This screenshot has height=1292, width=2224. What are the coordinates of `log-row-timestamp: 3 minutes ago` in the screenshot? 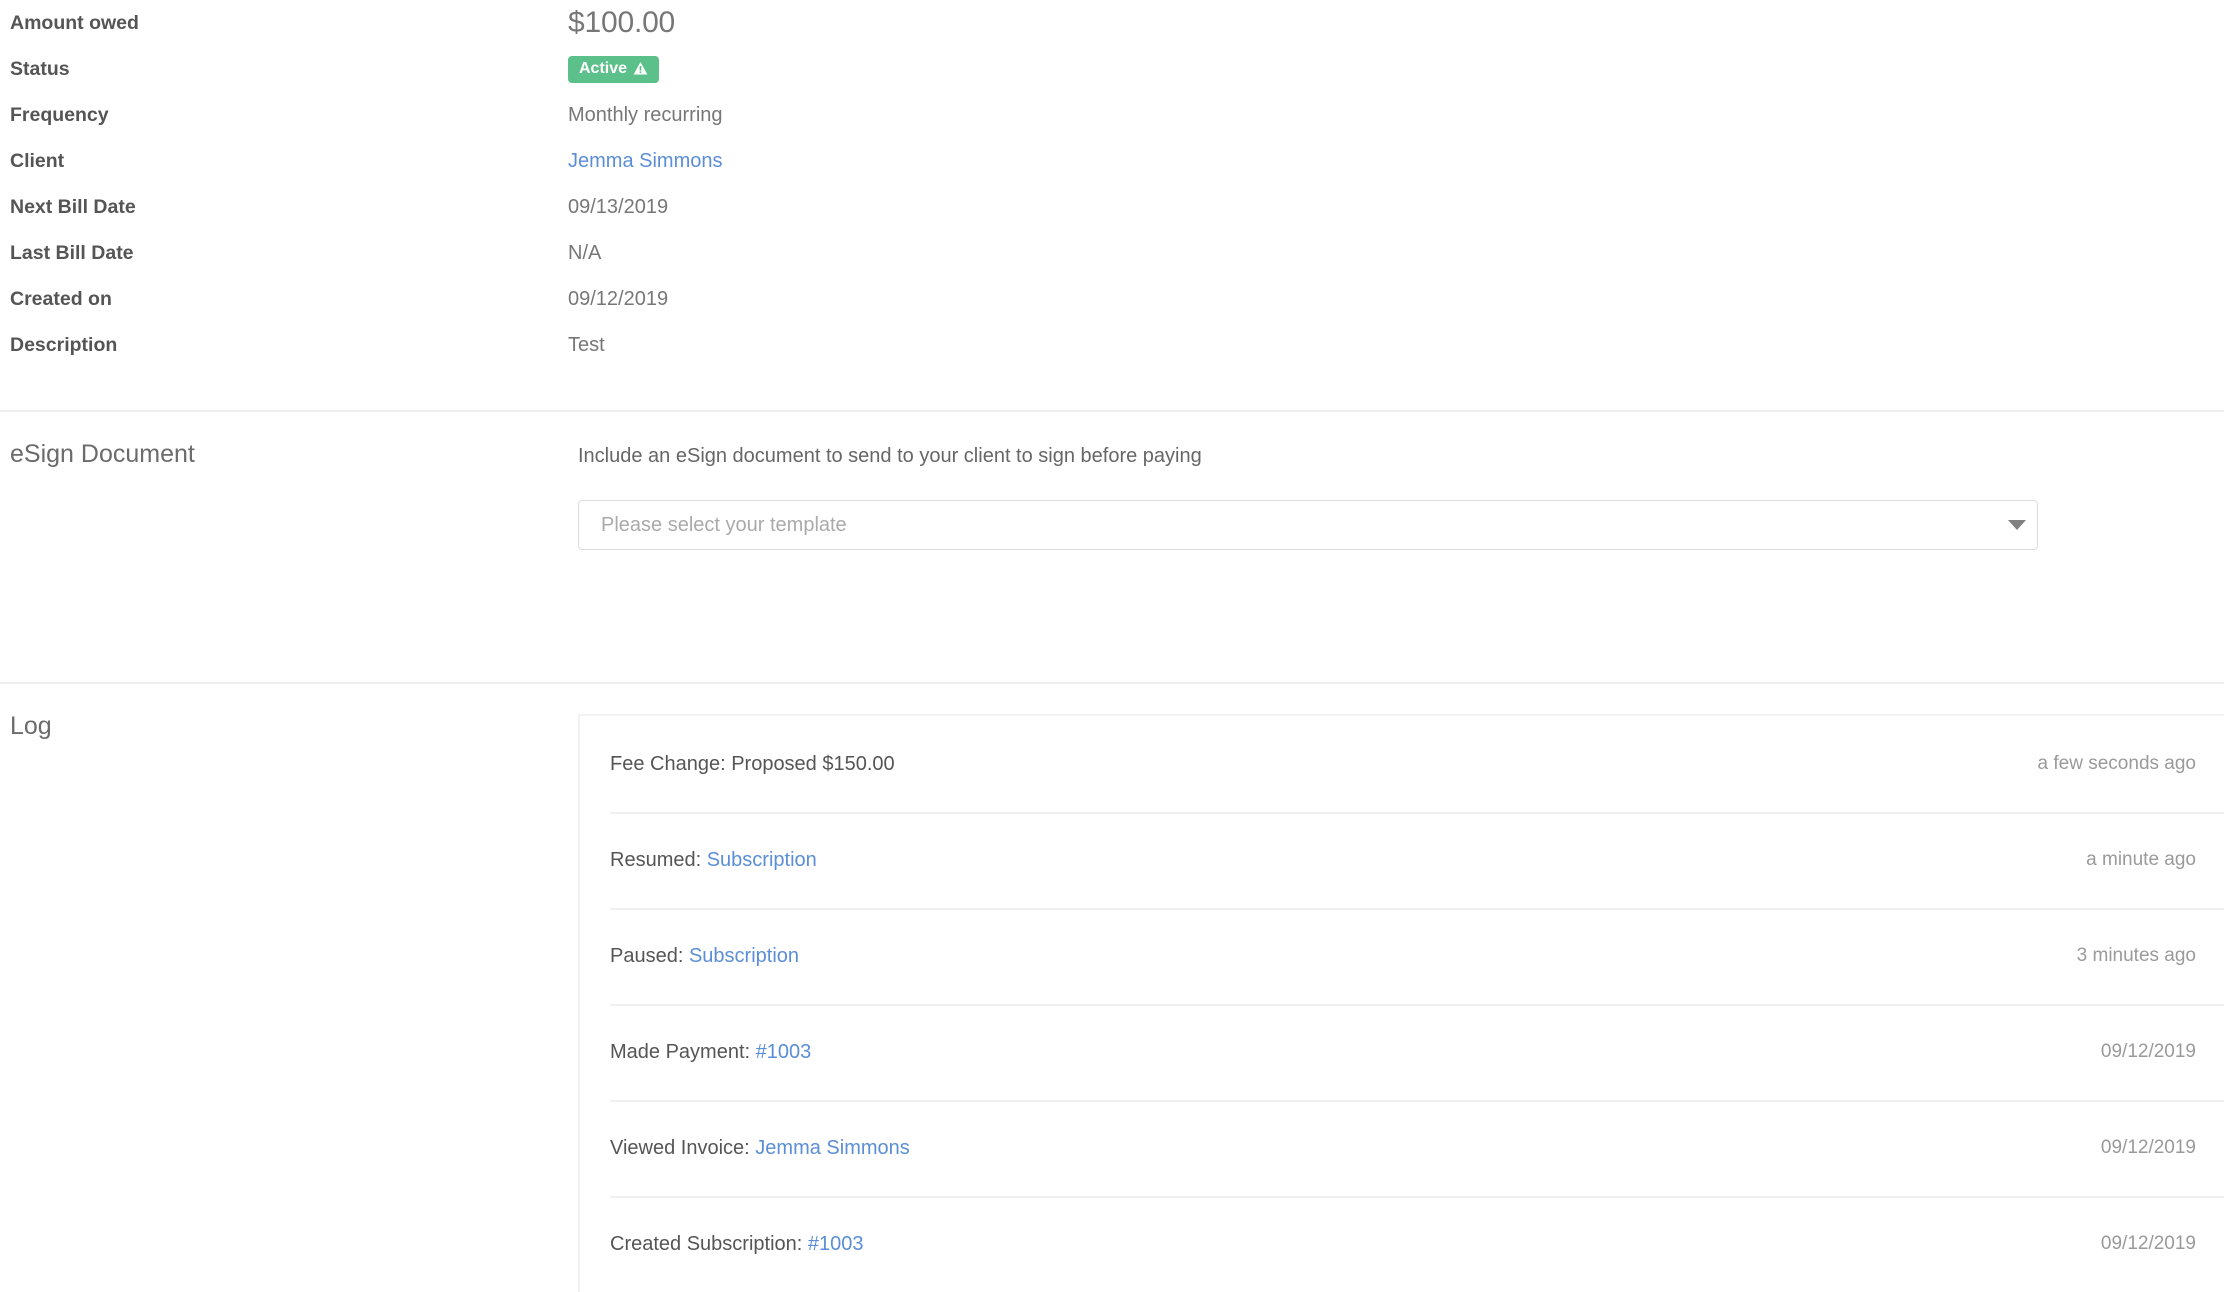 It's located at (2136, 955).